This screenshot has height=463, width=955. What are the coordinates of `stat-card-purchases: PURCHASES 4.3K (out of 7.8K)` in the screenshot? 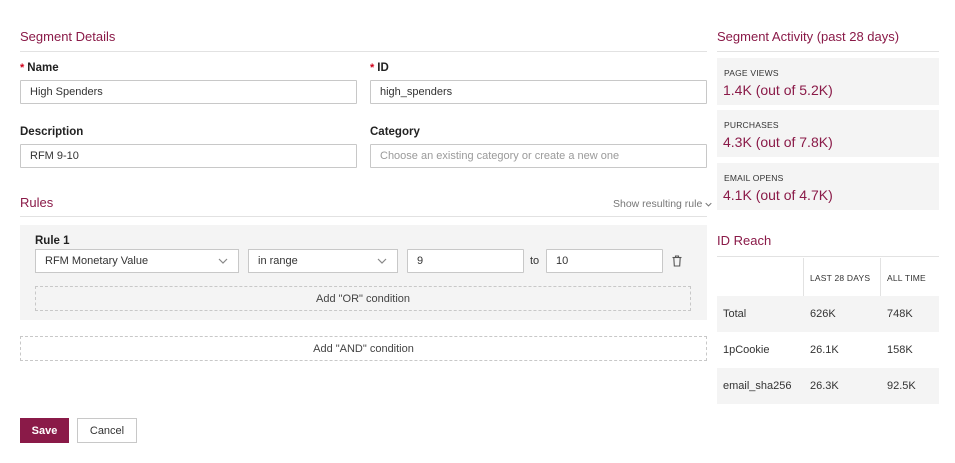 It's located at (828, 133).